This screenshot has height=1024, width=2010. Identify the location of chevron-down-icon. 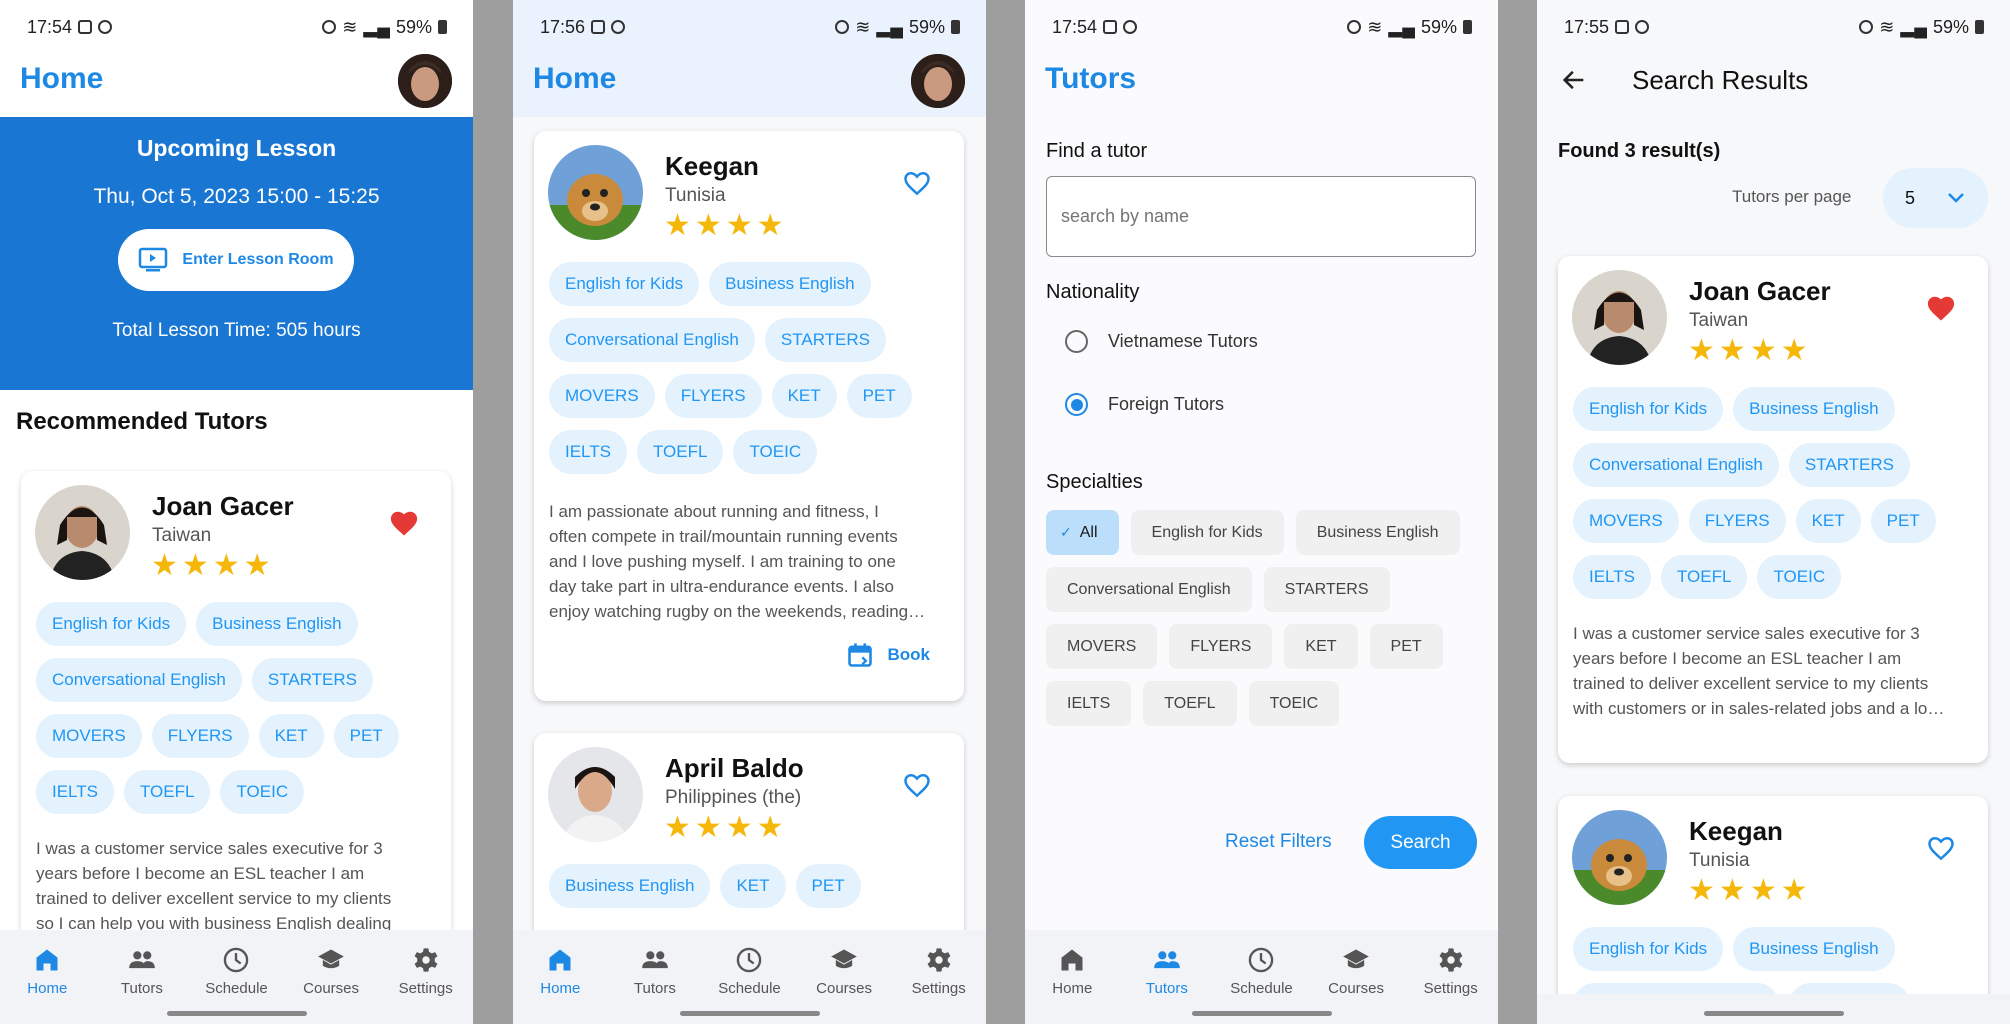
(1956, 198).